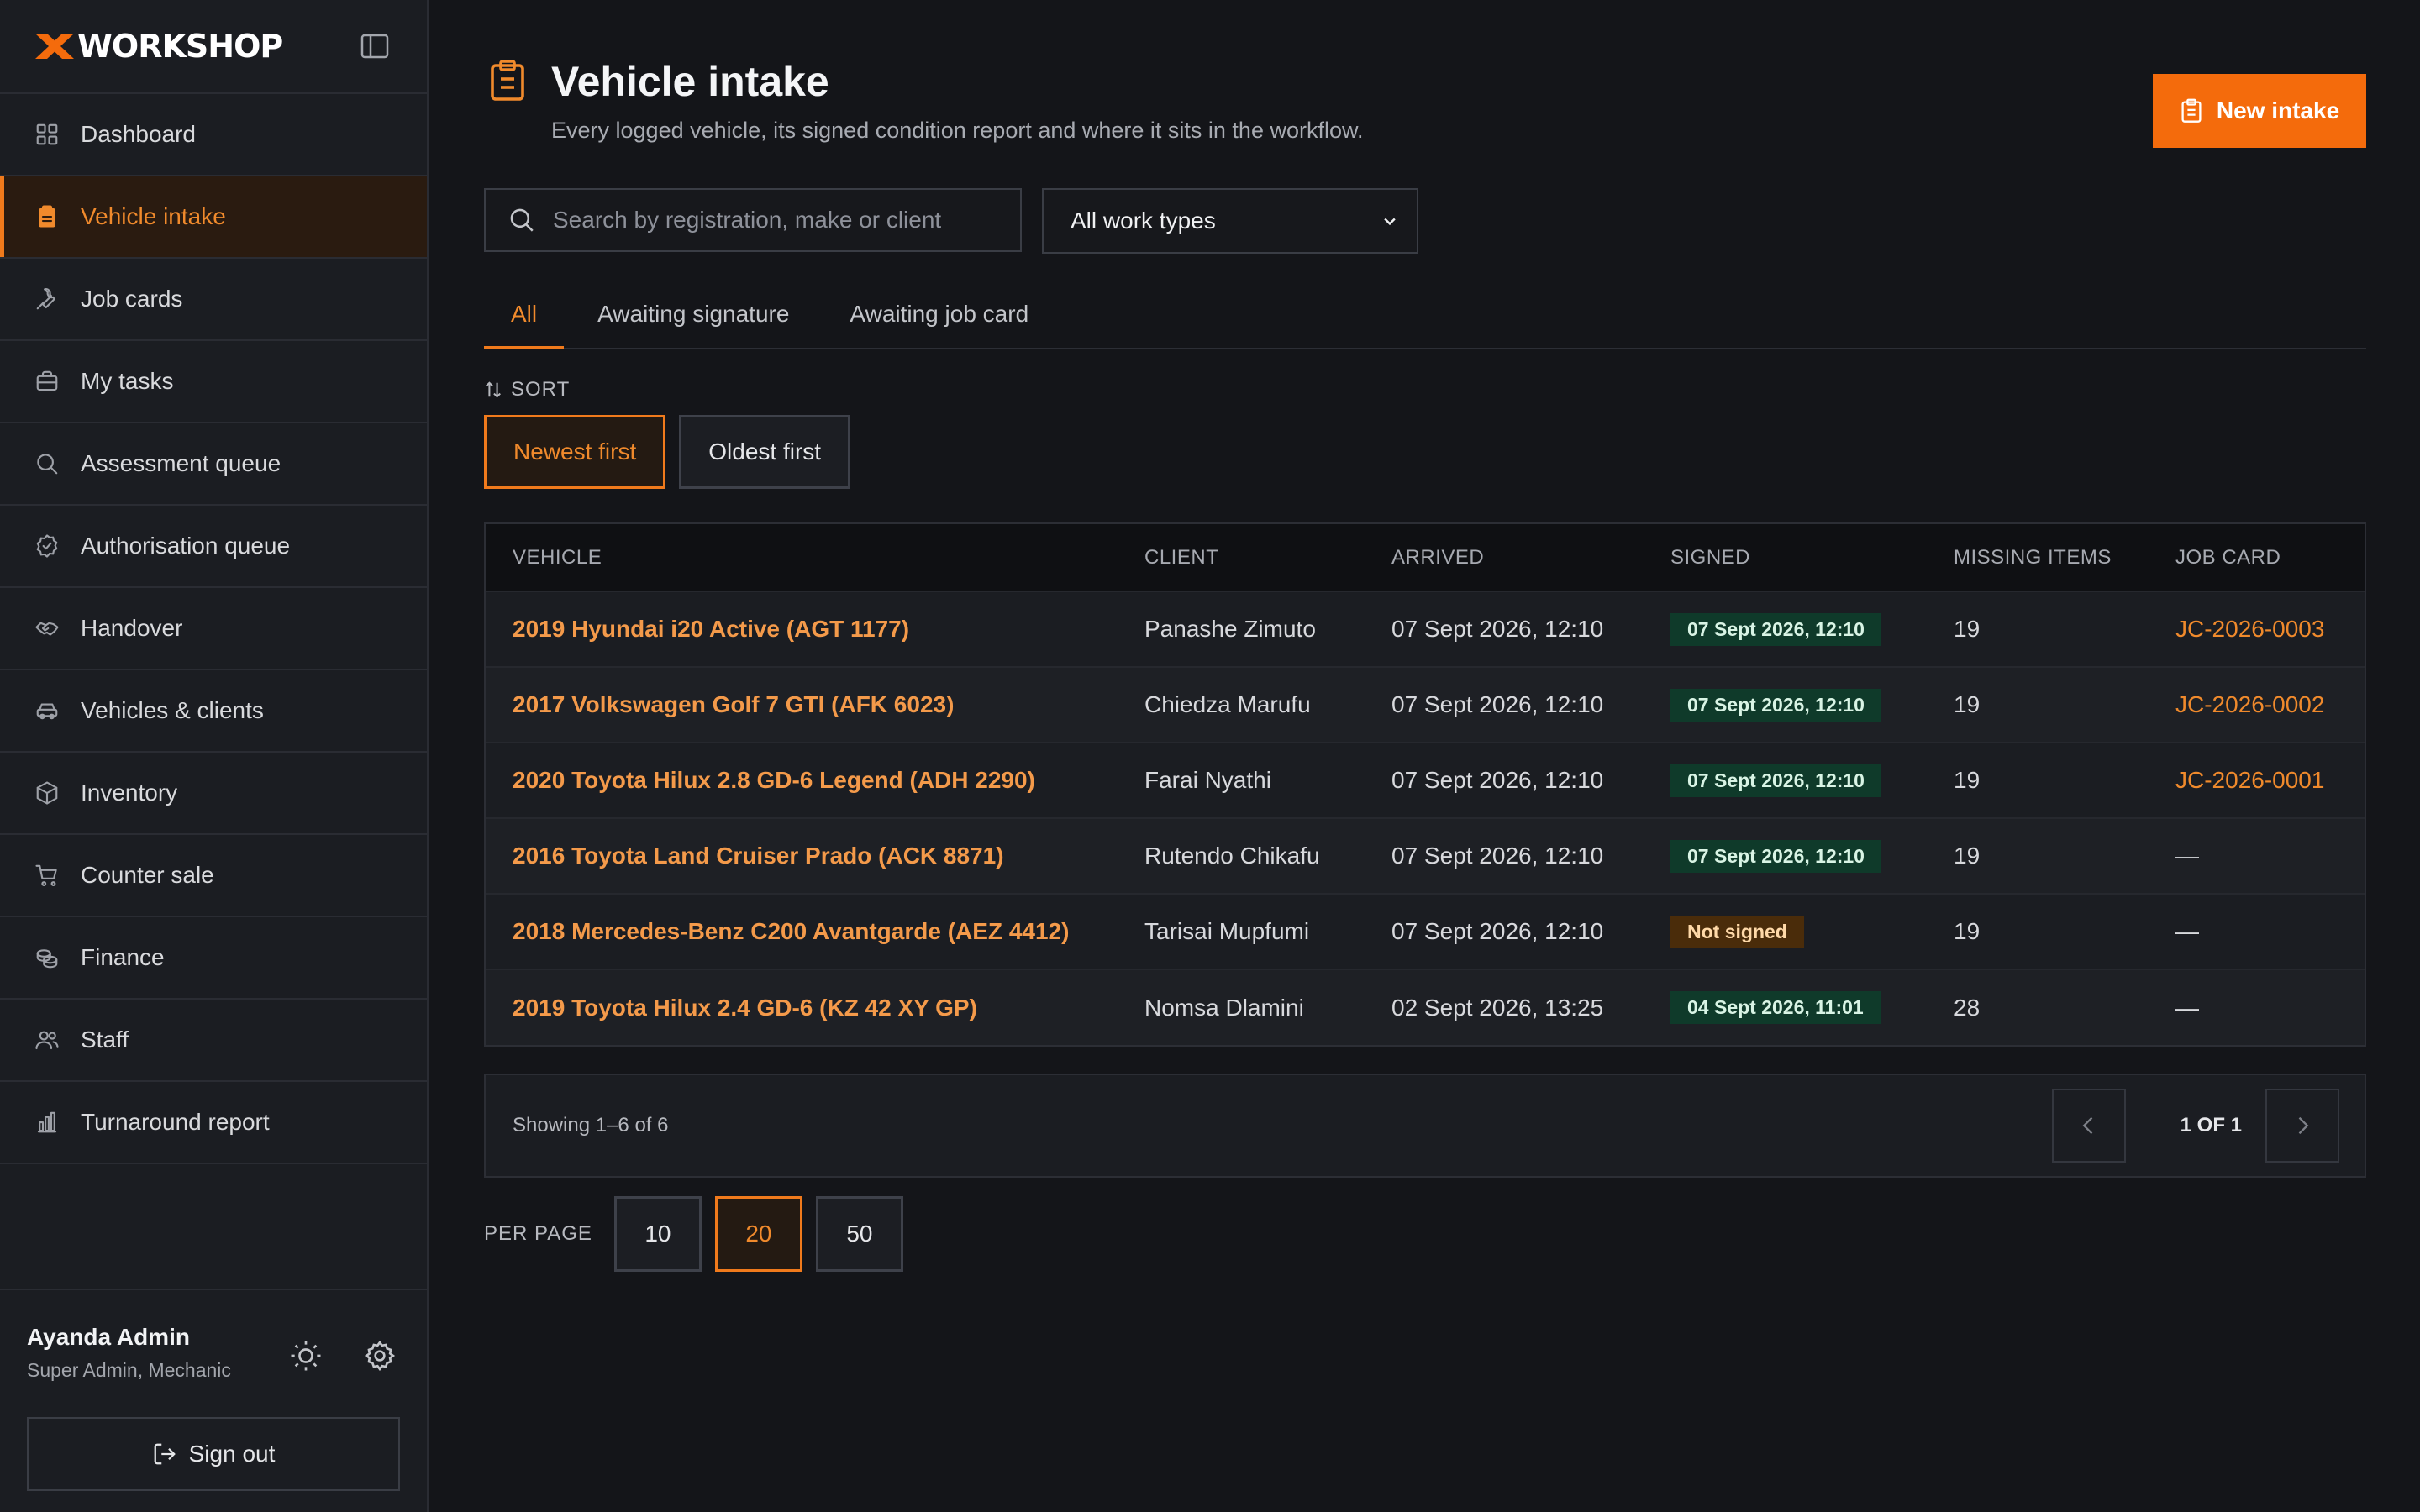 This screenshot has height=1512, width=2420. Describe the element at coordinates (47, 793) in the screenshot. I see `box-icon` at that location.